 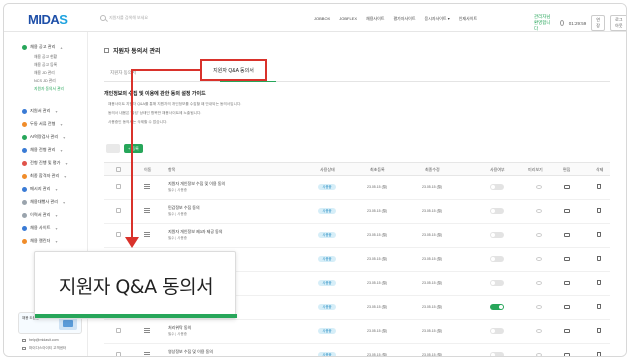 I want to click on support-center-text: 마이다스아이티 고객센터, so click(x=48, y=348).